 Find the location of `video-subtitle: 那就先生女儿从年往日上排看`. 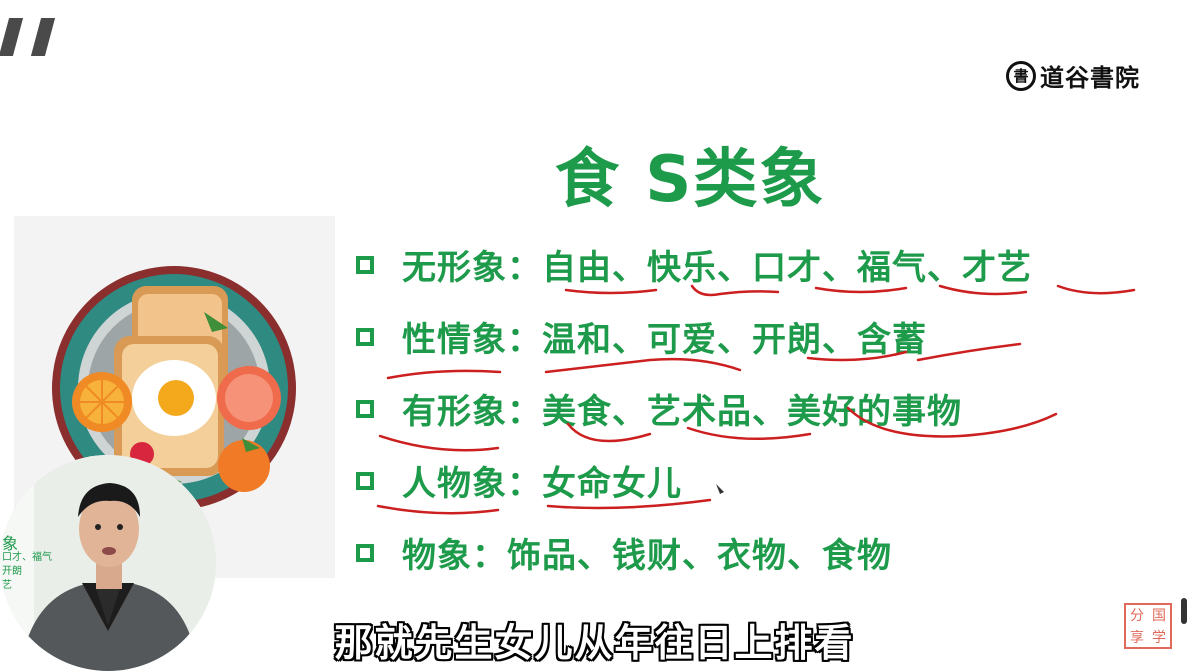

video-subtitle: 那就先生女儿从年往日上排看 is located at coordinates (594, 643).